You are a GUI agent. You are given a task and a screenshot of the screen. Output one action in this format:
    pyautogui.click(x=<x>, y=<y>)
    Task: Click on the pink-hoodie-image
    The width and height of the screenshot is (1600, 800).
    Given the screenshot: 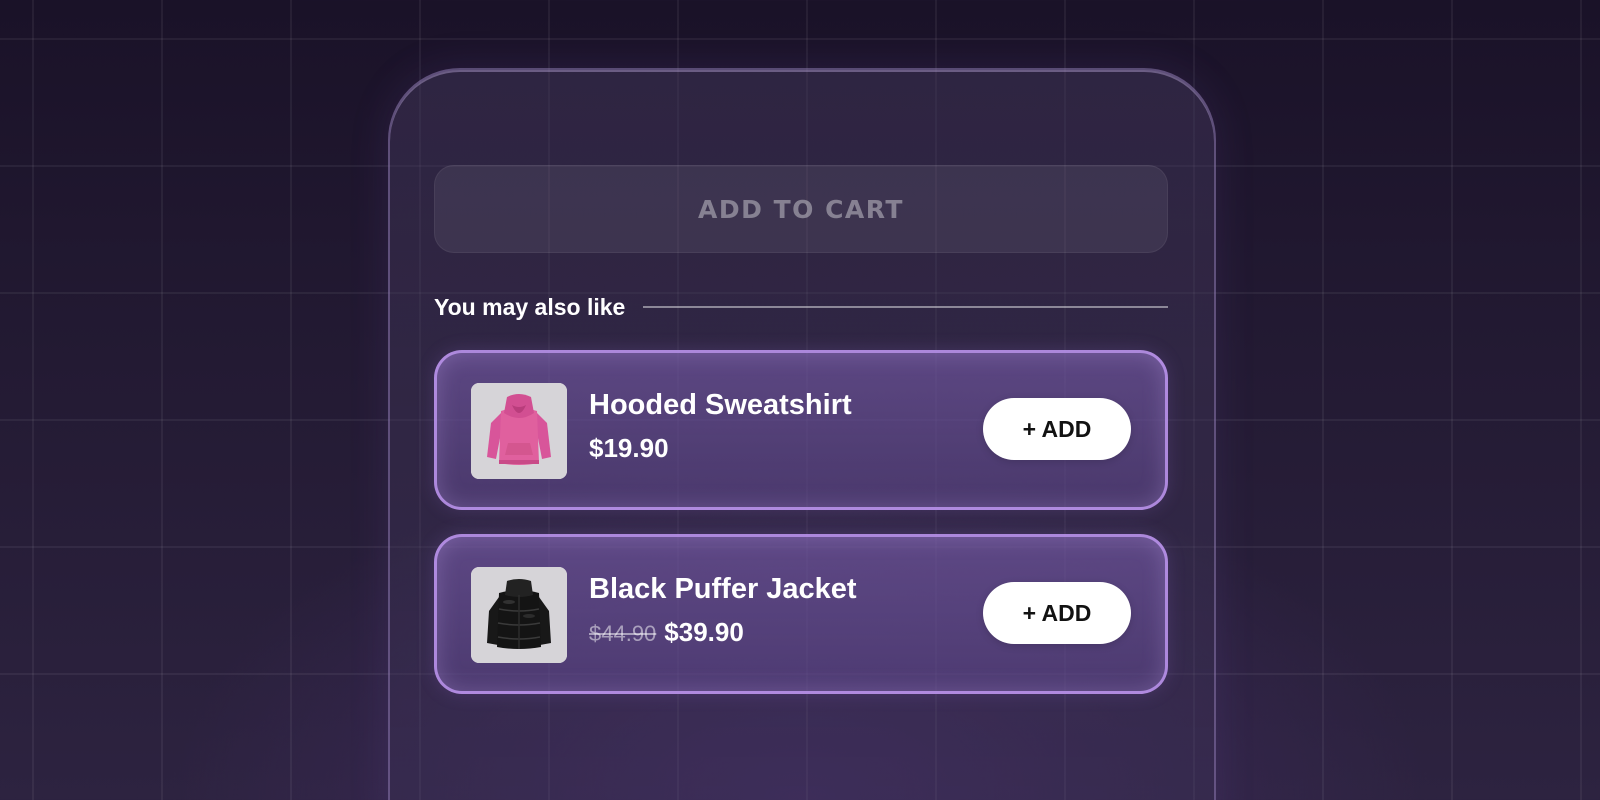 What is the action you would take?
    pyautogui.click(x=519, y=431)
    